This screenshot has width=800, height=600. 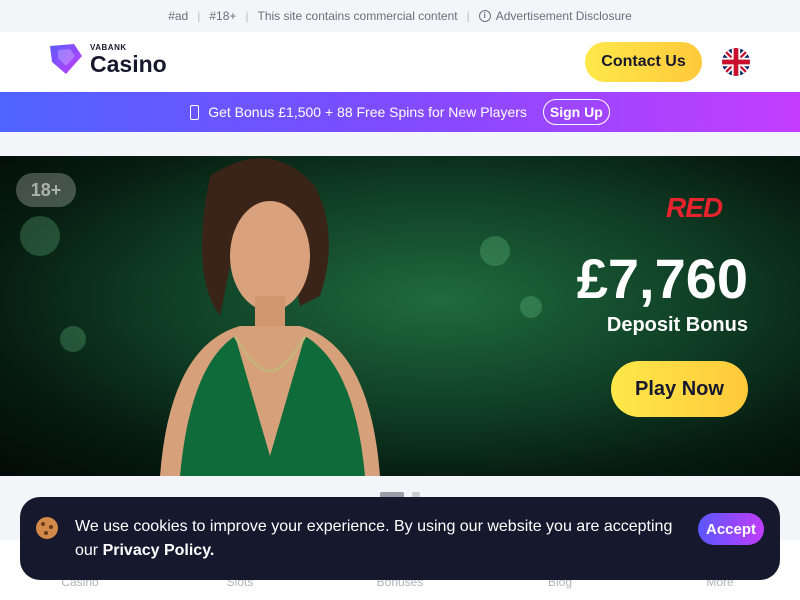 What do you see at coordinates (357, 16) in the screenshot?
I see `commercial-notice: This site contains commercial content` at bounding box center [357, 16].